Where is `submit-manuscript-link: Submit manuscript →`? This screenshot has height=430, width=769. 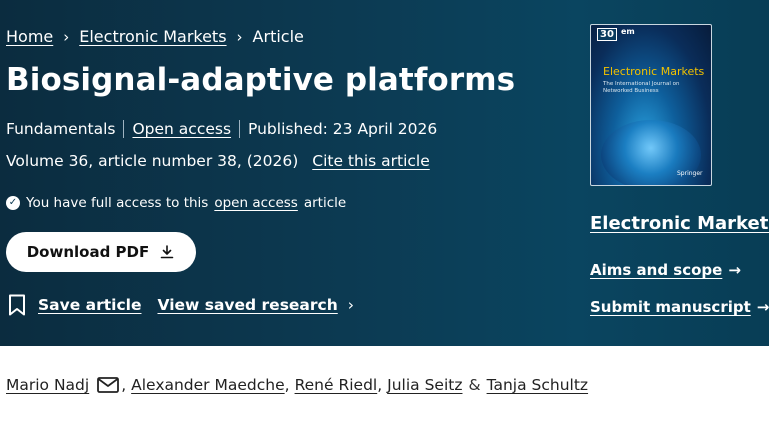 submit-manuscript-link: Submit manuscript → is located at coordinates (679, 307).